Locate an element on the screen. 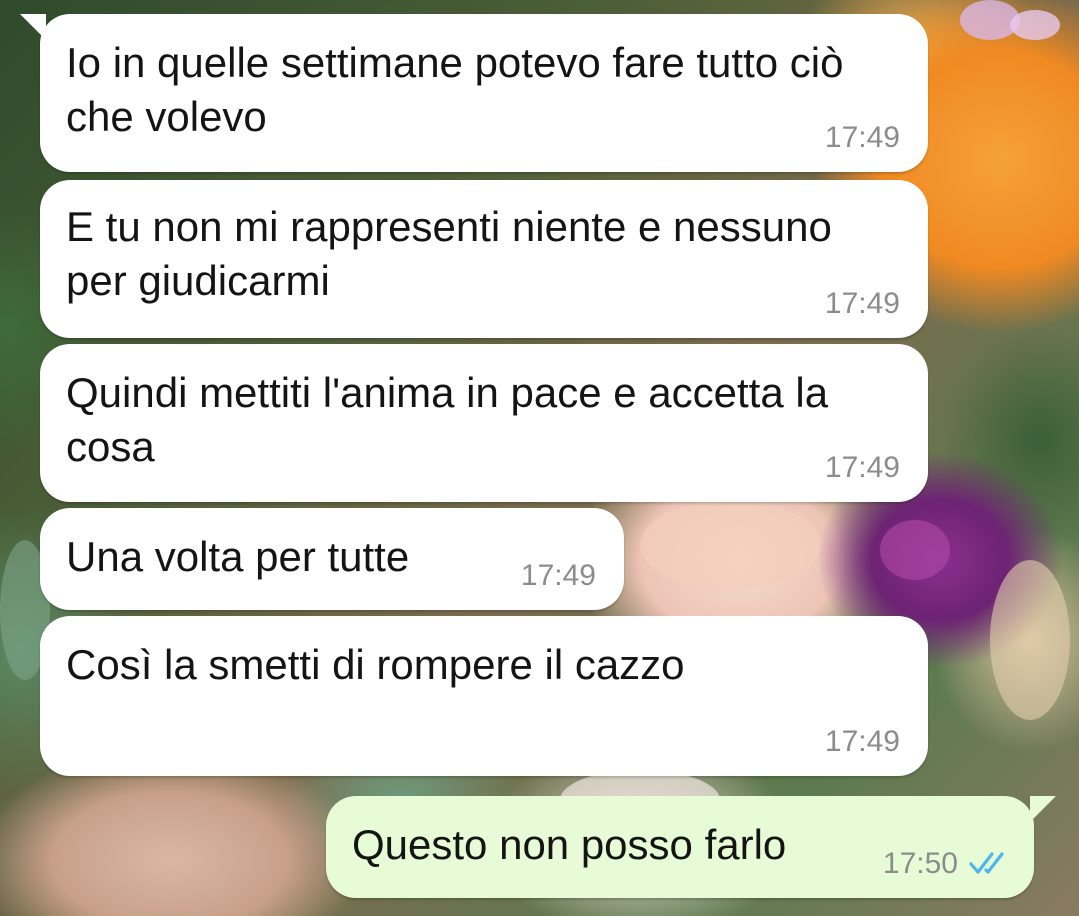 This screenshot has height=916, width=1079. message-bubble-incoming: Una volta per tutte 17:49 is located at coordinates (332, 559).